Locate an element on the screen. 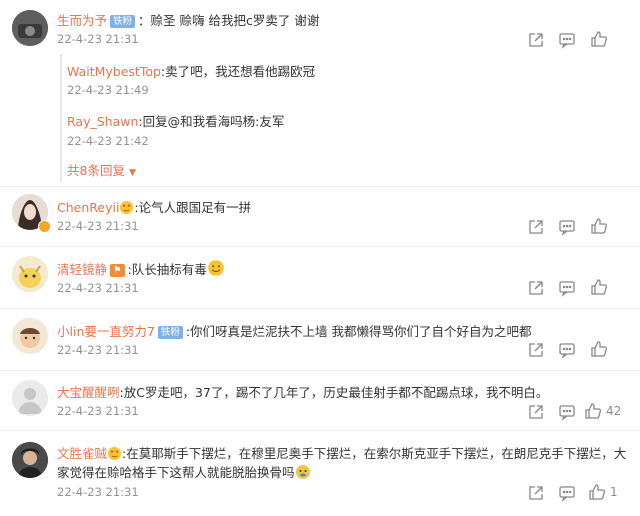 The image size is (640, 516). more-replies-link: 共8条回复 ▼ is located at coordinates (101, 169).